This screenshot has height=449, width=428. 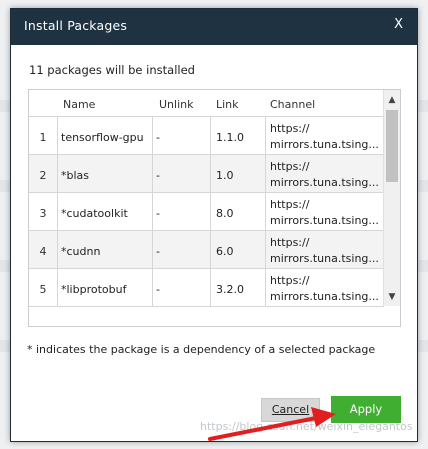 What do you see at coordinates (43, 103) in the screenshot?
I see `header-num` at bounding box center [43, 103].